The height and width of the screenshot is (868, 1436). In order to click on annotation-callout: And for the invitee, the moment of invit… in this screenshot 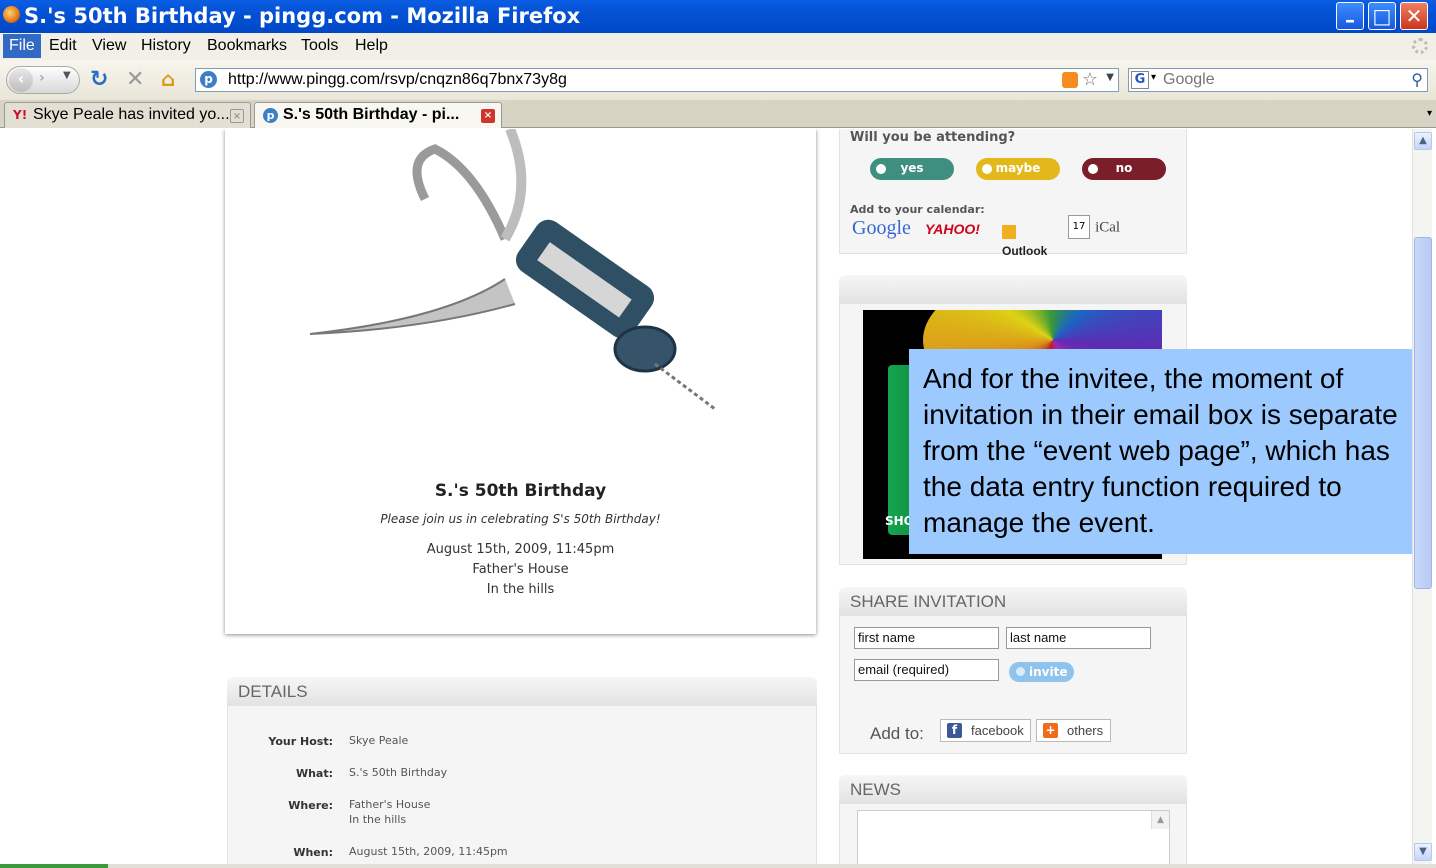, I will do `click(1160, 451)`.